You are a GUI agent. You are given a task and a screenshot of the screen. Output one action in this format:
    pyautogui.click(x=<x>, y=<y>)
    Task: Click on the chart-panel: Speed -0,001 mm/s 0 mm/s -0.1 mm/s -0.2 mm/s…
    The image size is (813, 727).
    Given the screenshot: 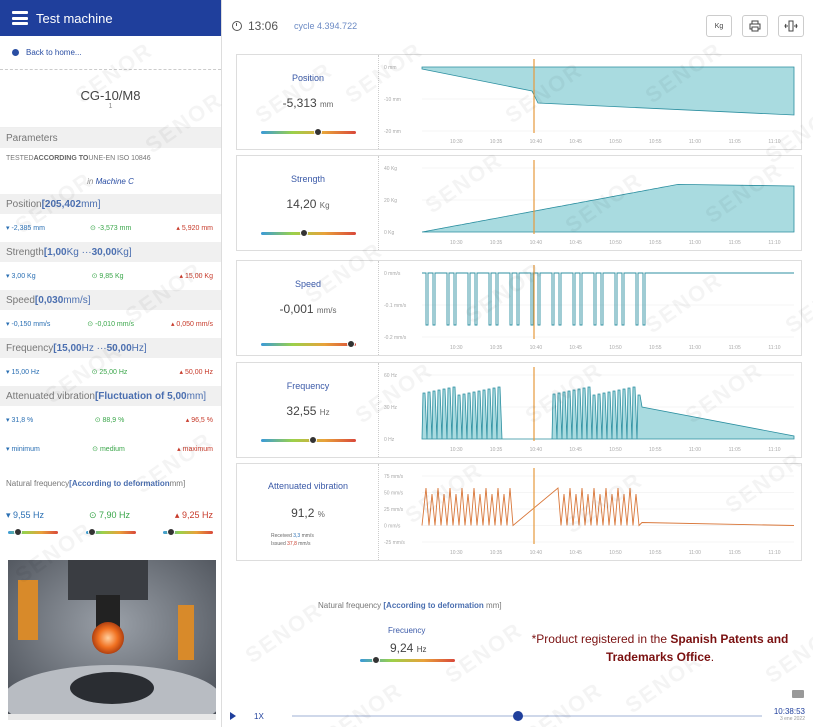 What is the action you would take?
    pyautogui.click(x=519, y=308)
    